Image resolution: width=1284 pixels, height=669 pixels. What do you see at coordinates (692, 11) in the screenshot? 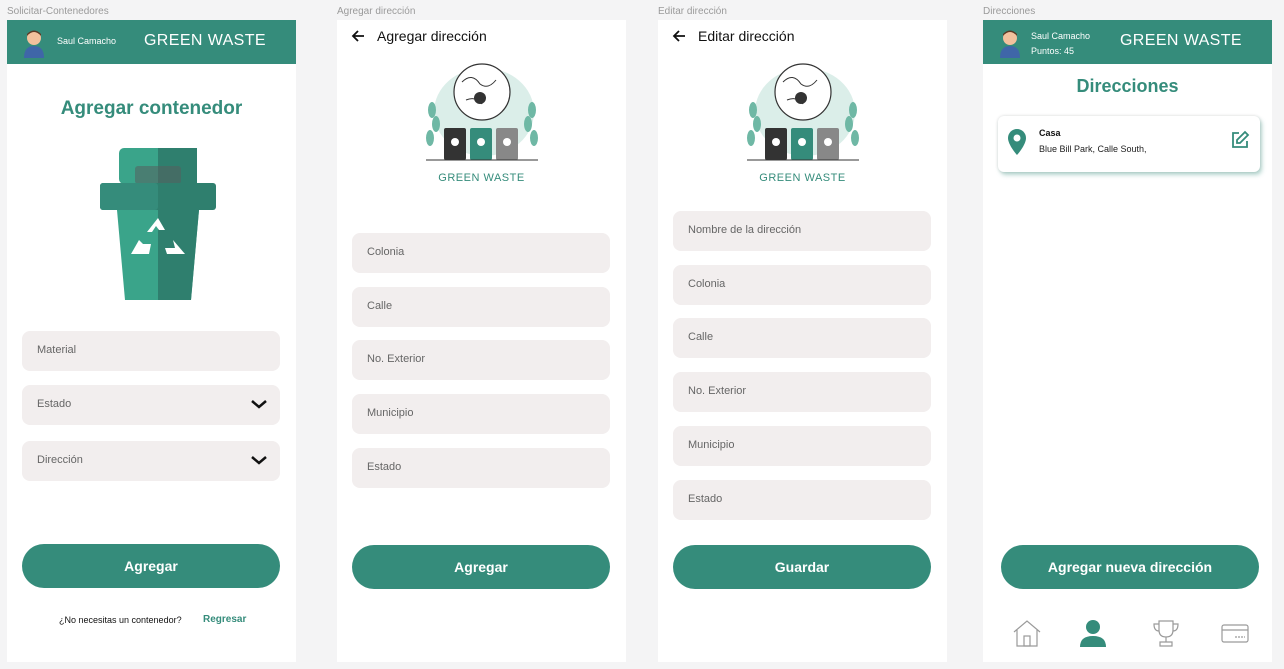
I see `frame-label-editar: Editar dirección` at bounding box center [692, 11].